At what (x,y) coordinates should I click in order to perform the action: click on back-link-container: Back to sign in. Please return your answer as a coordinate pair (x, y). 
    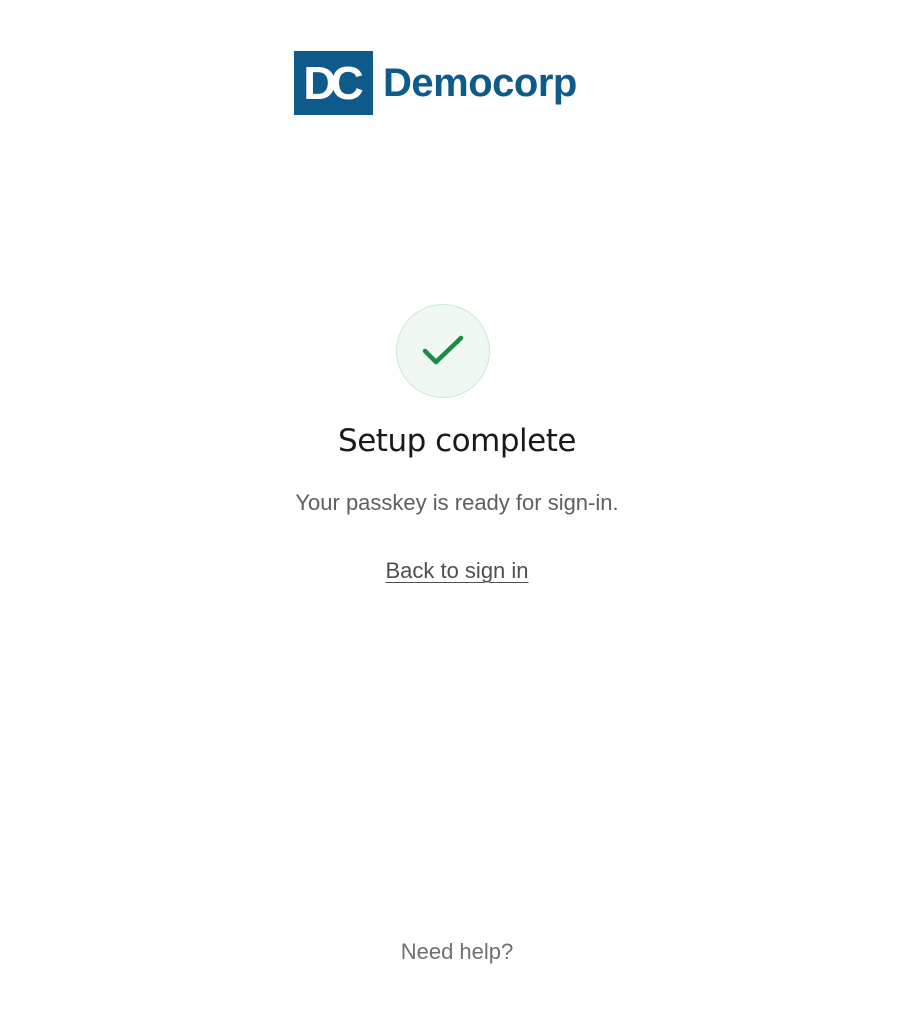
    Looking at the image, I should click on (457, 571).